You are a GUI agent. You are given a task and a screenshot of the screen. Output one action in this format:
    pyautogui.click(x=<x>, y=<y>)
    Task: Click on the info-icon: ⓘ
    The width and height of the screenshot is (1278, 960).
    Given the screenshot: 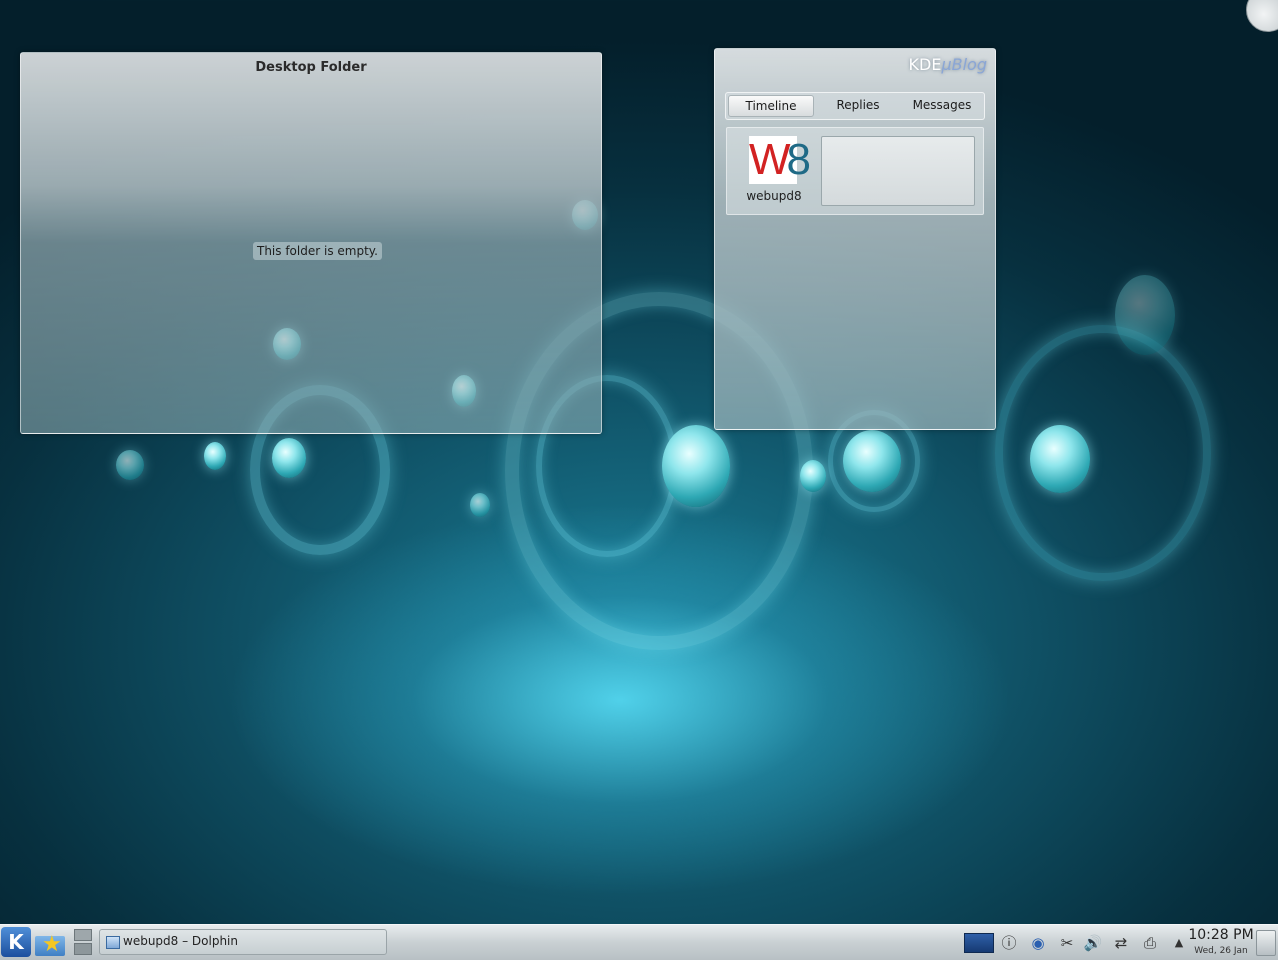 What is the action you would take?
    pyautogui.click(x=1009, y=943)
    